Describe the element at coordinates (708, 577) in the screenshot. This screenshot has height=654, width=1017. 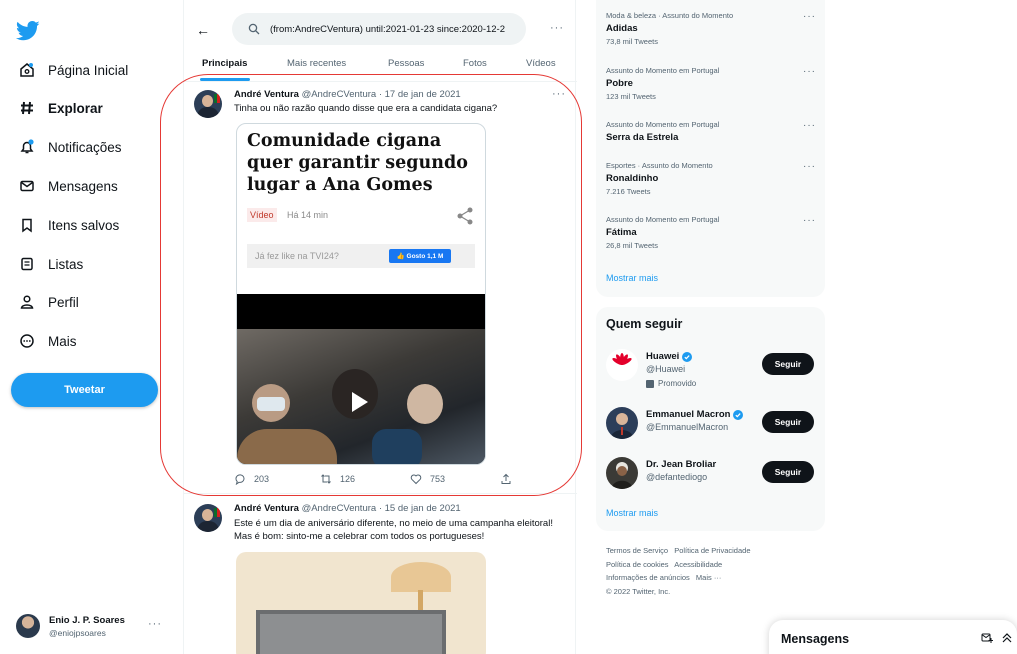
I see `footer-link: Mais ···` at that location.